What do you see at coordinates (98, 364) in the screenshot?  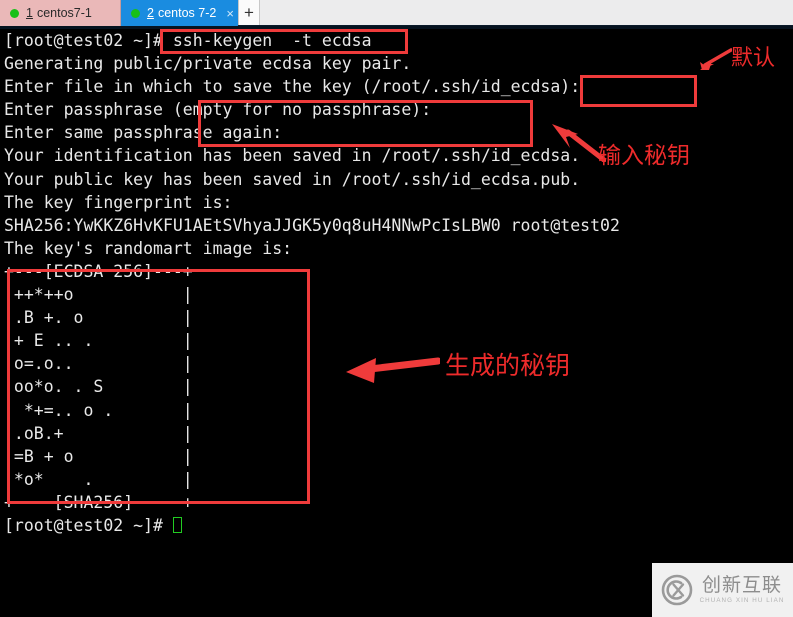 I see `terminal-line: |o=.o.. |` at bounding box center [98, 364].